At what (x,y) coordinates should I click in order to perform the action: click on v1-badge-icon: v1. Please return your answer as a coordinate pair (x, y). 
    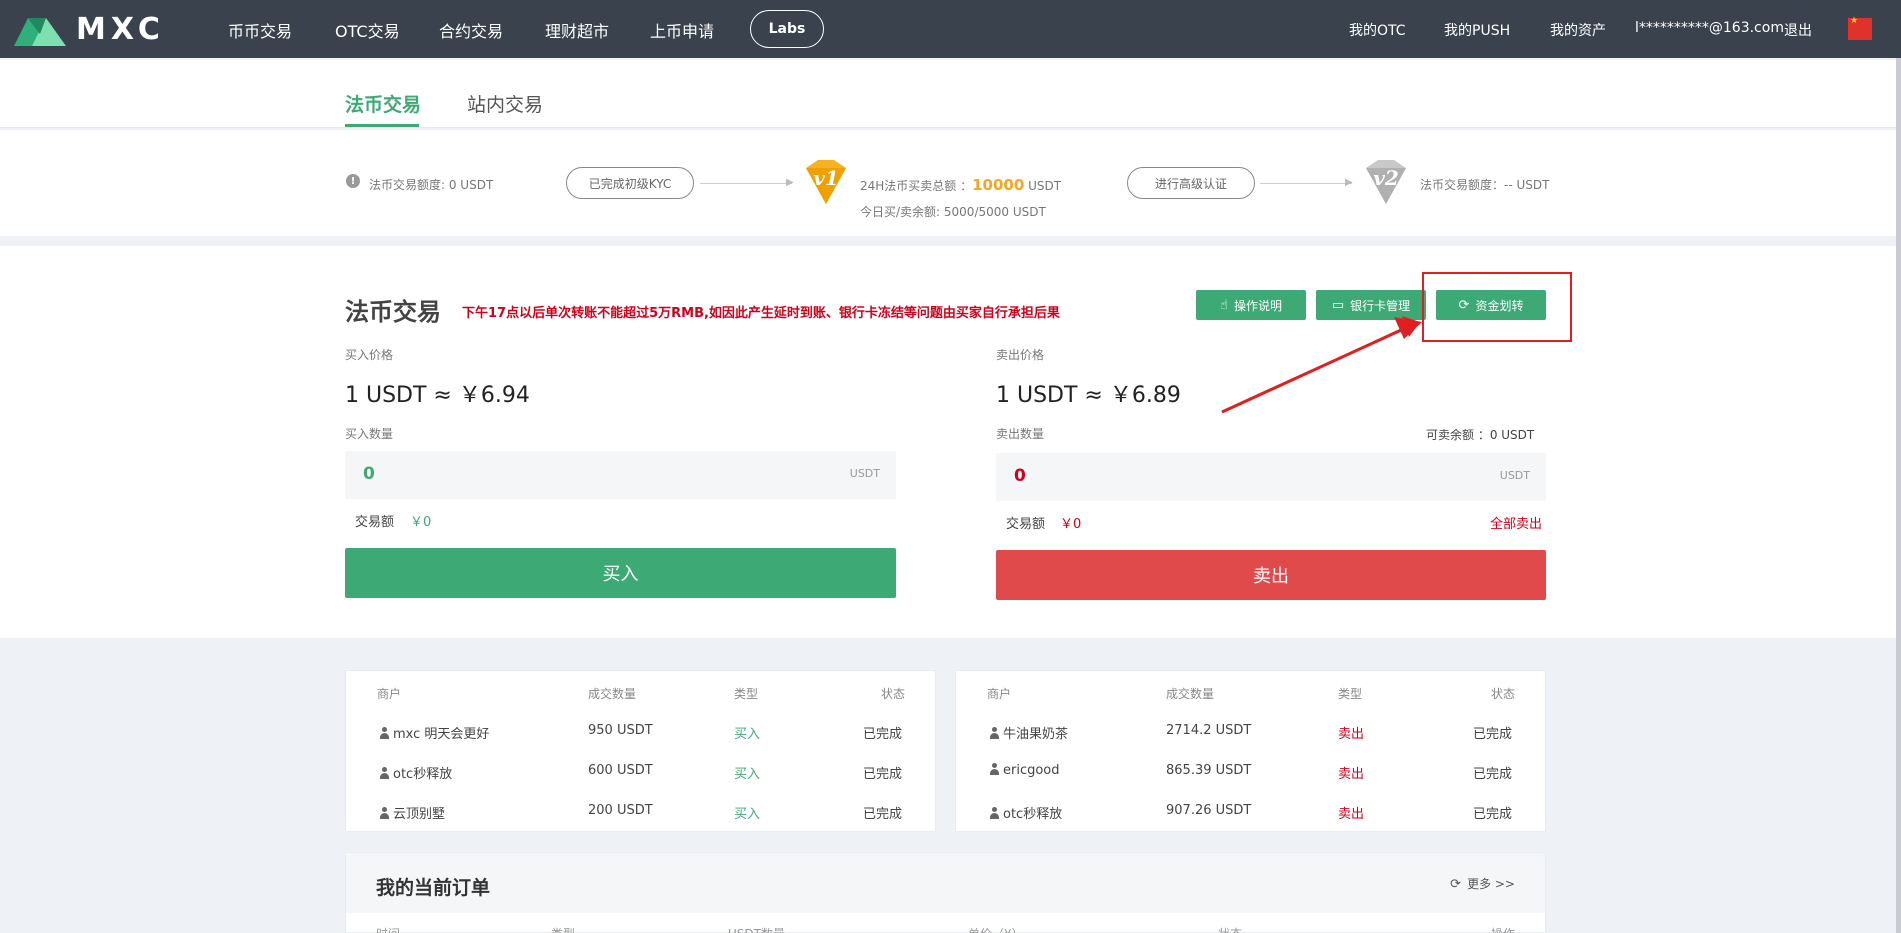
    Looking at the image, I should click on (826, 182).